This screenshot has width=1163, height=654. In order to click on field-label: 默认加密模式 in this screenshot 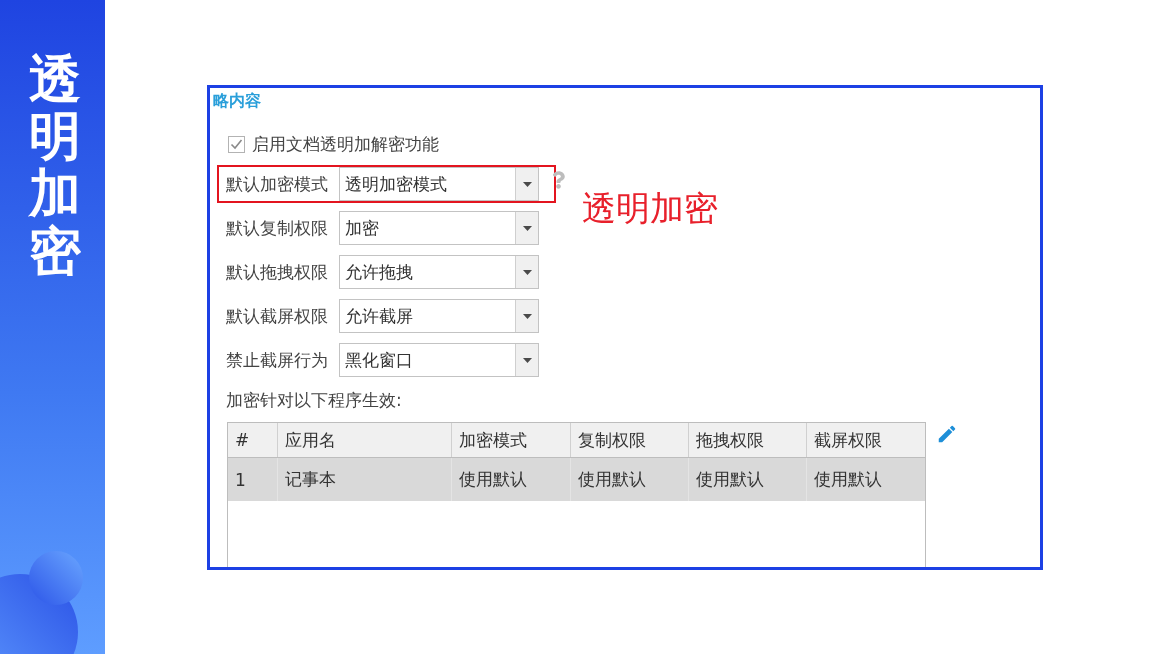, I will do `click(277, 184)`.